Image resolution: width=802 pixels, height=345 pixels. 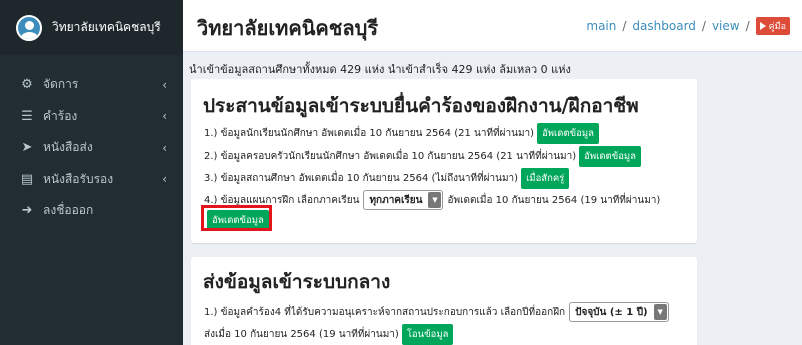 What do you see at coordinates (27, 211) in the screenshot?
I see `sign-out-icon: ➜` at bounding box center [27, 211].